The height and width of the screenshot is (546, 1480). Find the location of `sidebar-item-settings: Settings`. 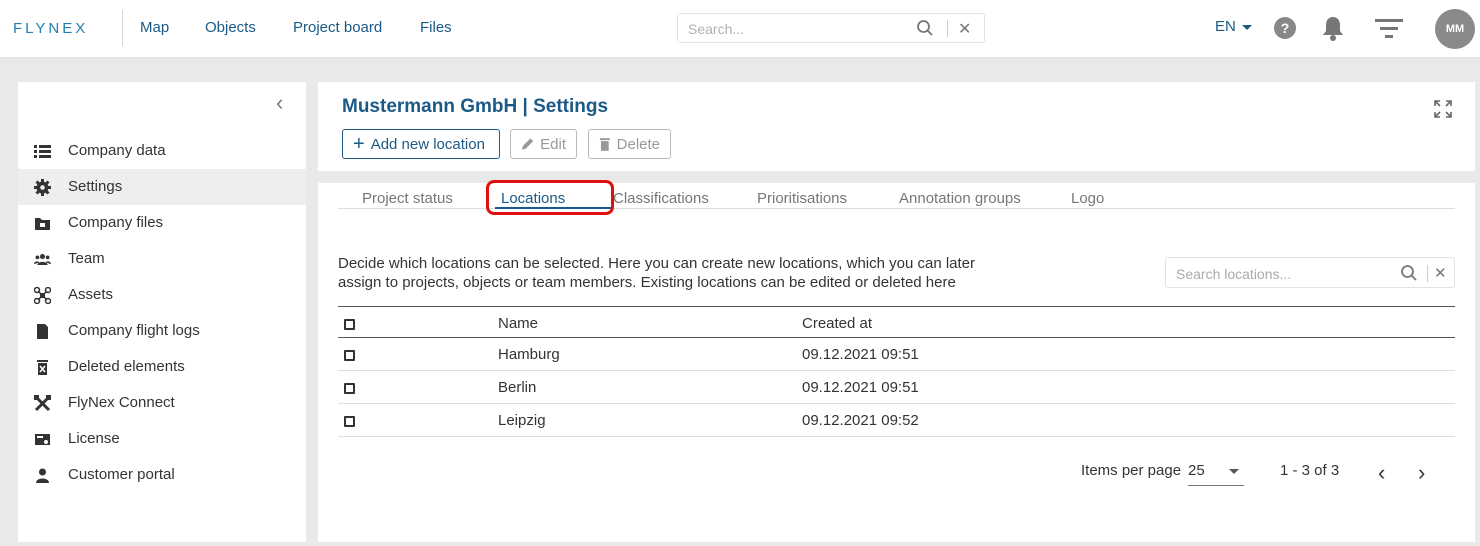

sidebar-item-settings: Settings is located at coordinates (162, 187).